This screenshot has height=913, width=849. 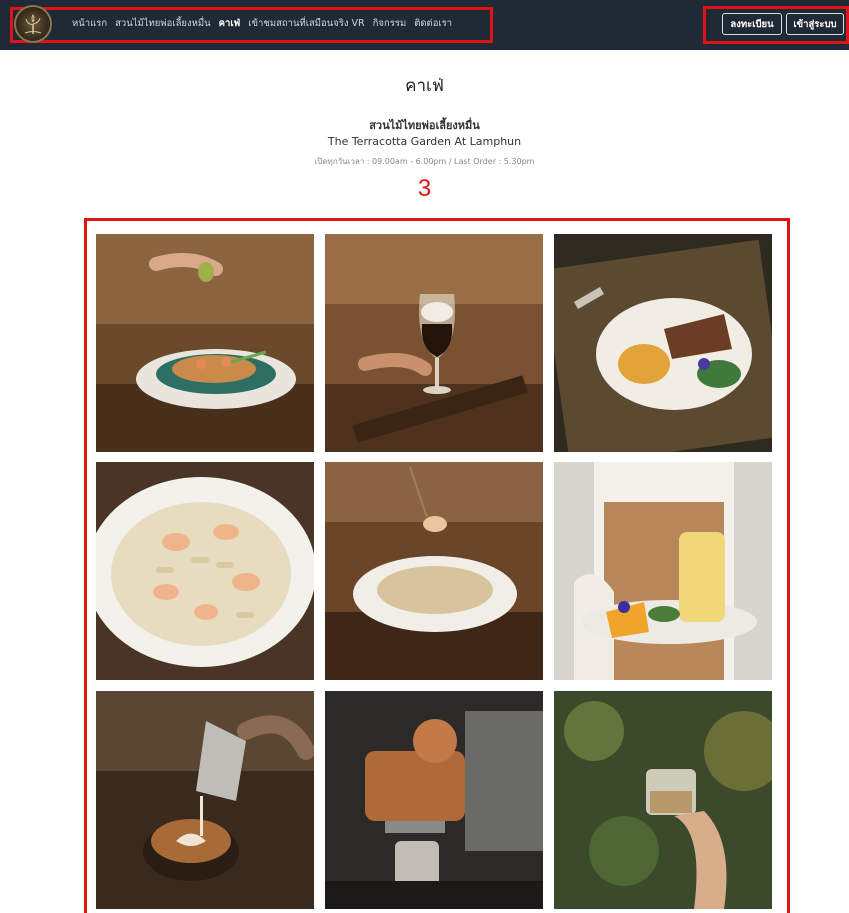 What do you see at coordinates (390, 23) in the screenshot?
I see `nav-link-activities: กิจกรรม` at bounding box center [390, 23].